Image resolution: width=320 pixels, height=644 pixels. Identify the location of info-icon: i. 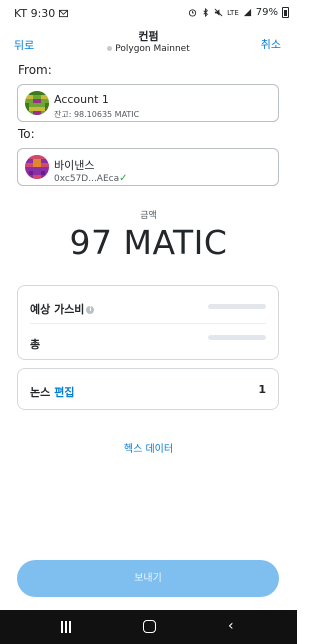
(90, 310).